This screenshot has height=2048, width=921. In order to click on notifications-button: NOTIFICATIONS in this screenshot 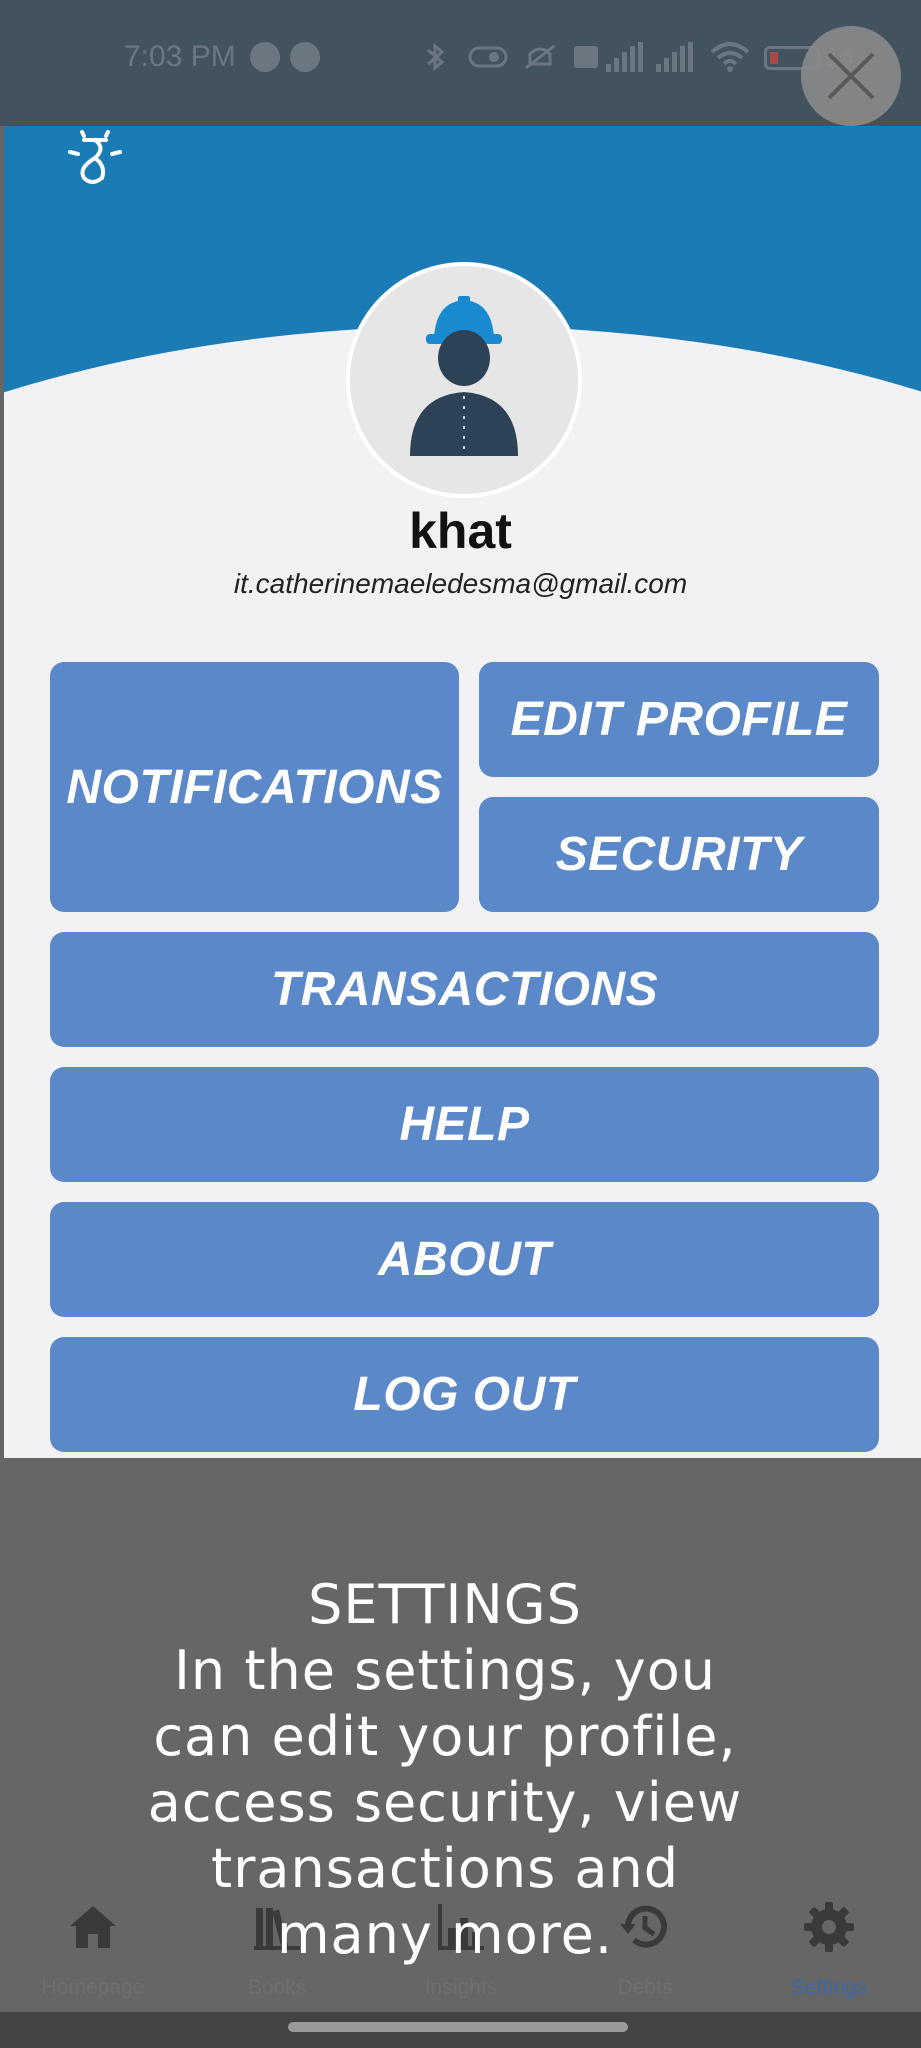, I will do `click(254, 787)`.